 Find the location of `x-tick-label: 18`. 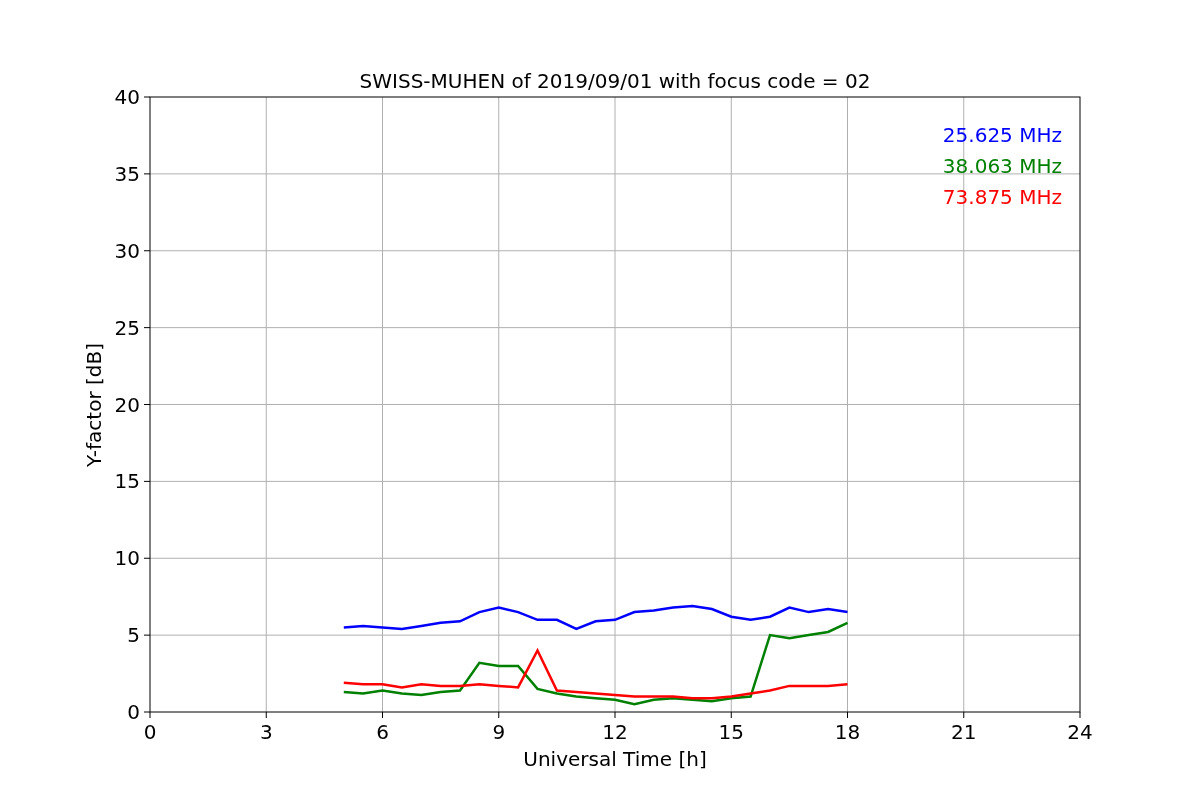

x-tick-label: 18 is located at coordinates (847, 732).